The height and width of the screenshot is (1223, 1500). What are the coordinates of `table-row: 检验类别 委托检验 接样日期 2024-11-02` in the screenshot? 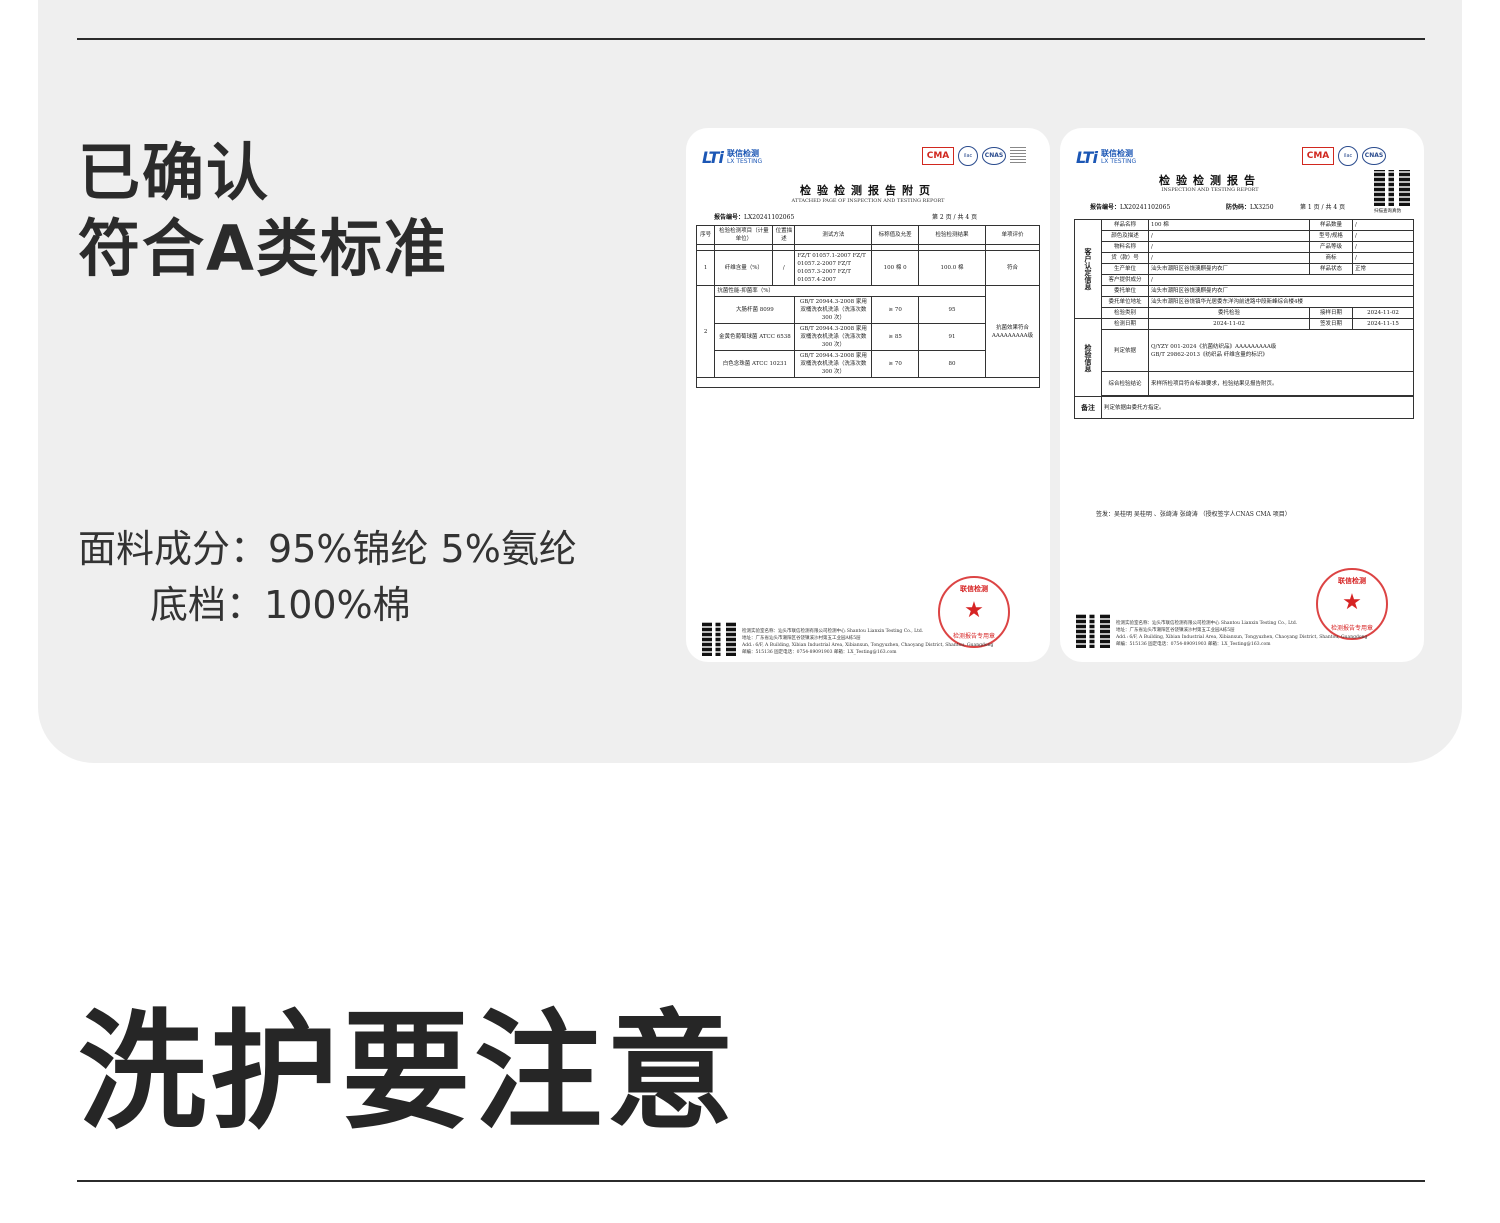 It's located at (1244, 313).